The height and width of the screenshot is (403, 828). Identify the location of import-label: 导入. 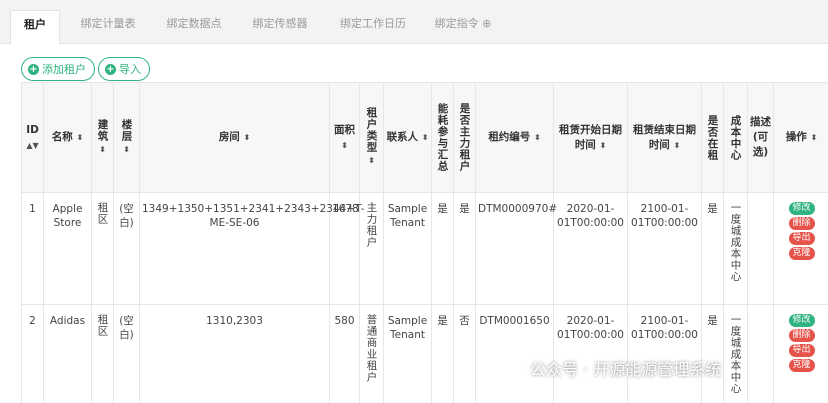
(130, 69).